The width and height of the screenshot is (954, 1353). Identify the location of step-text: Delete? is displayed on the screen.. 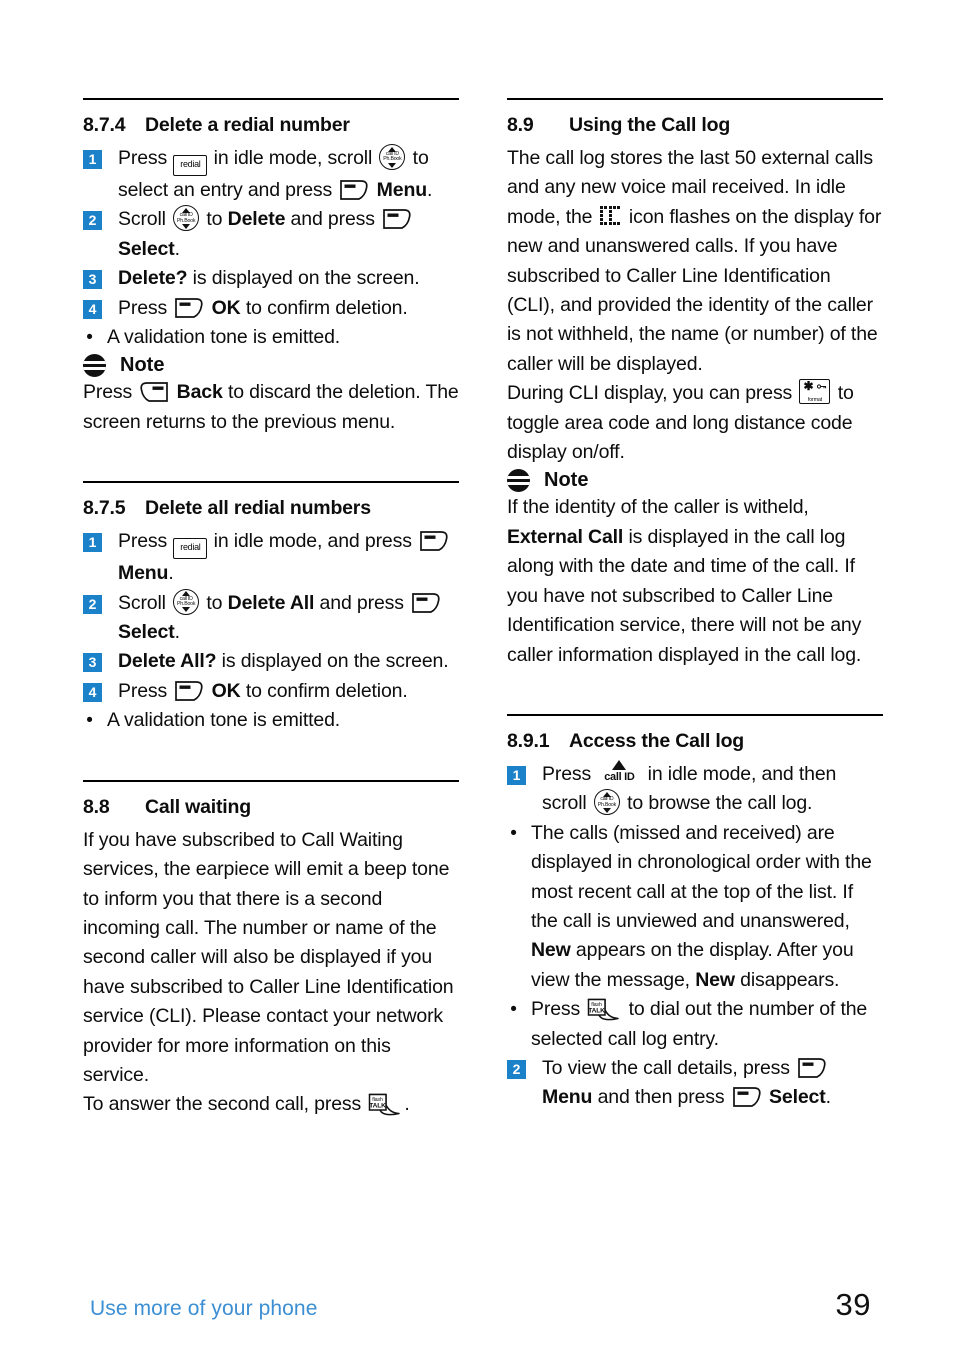
(269, 278).